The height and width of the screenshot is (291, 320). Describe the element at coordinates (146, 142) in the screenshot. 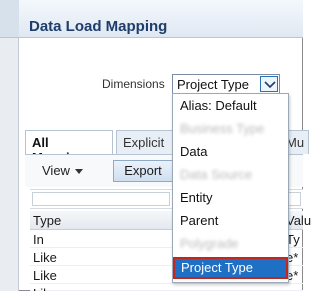

I see `tab-explicit: Explicit` at that location.